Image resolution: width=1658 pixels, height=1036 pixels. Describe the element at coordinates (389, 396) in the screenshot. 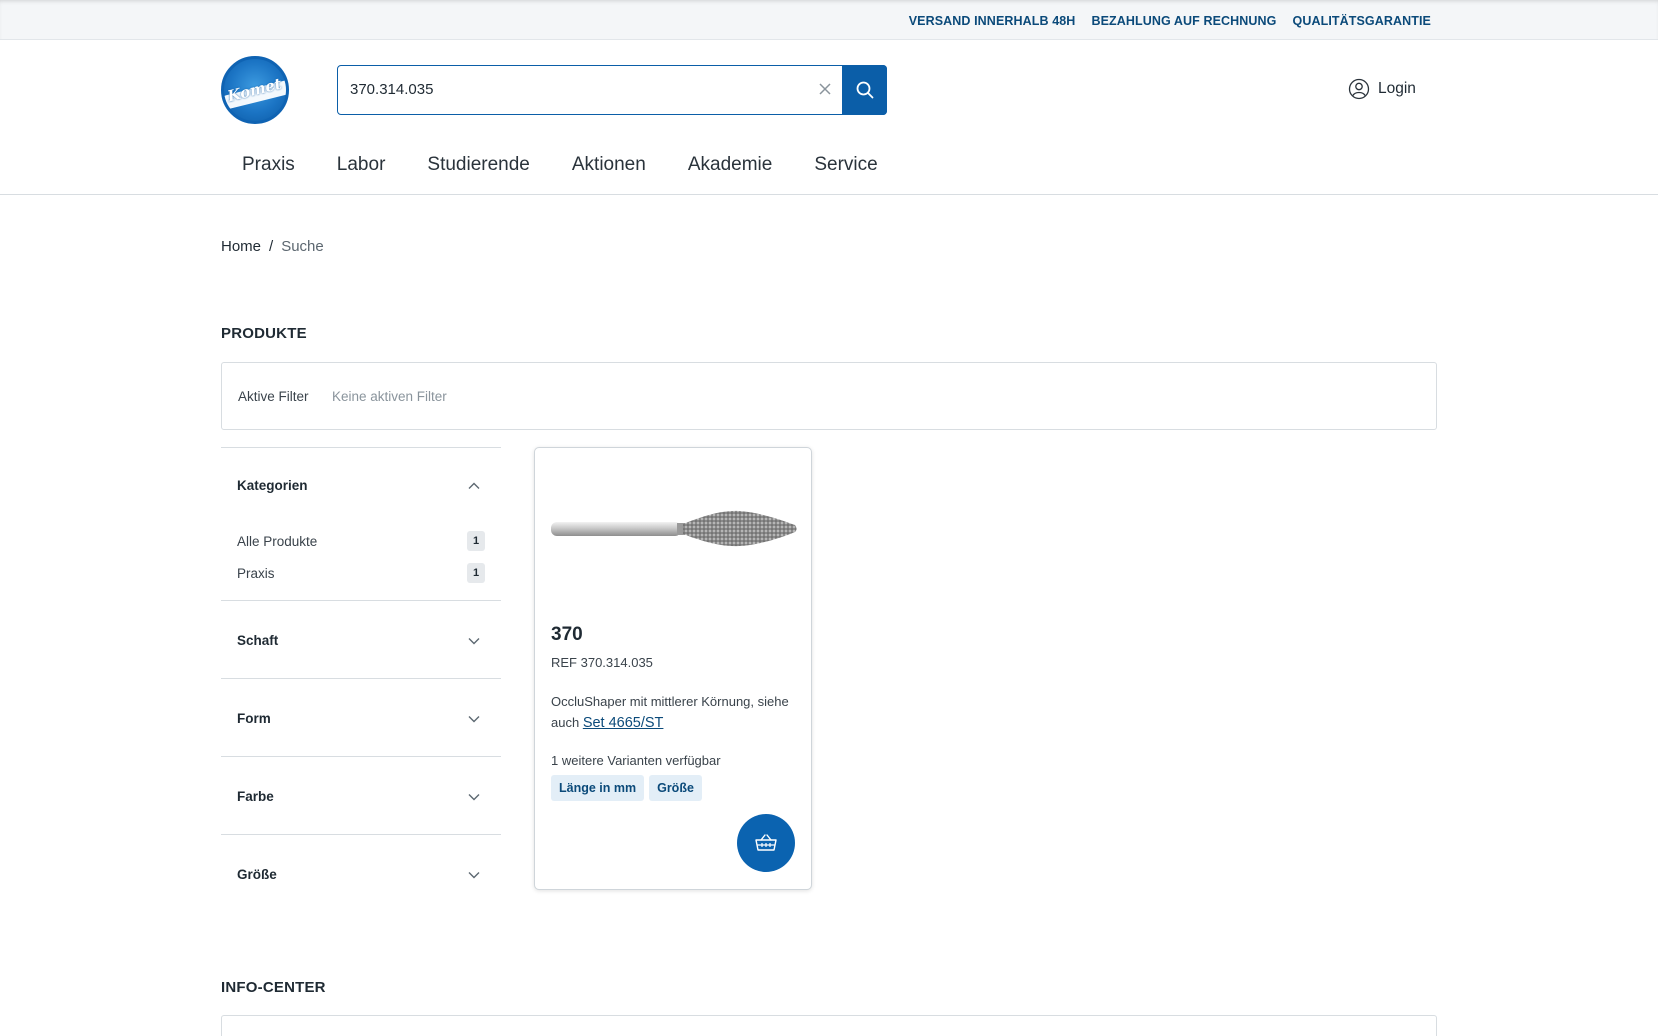

I see `active-filter-value: Keine aktiven Filter` at that location.